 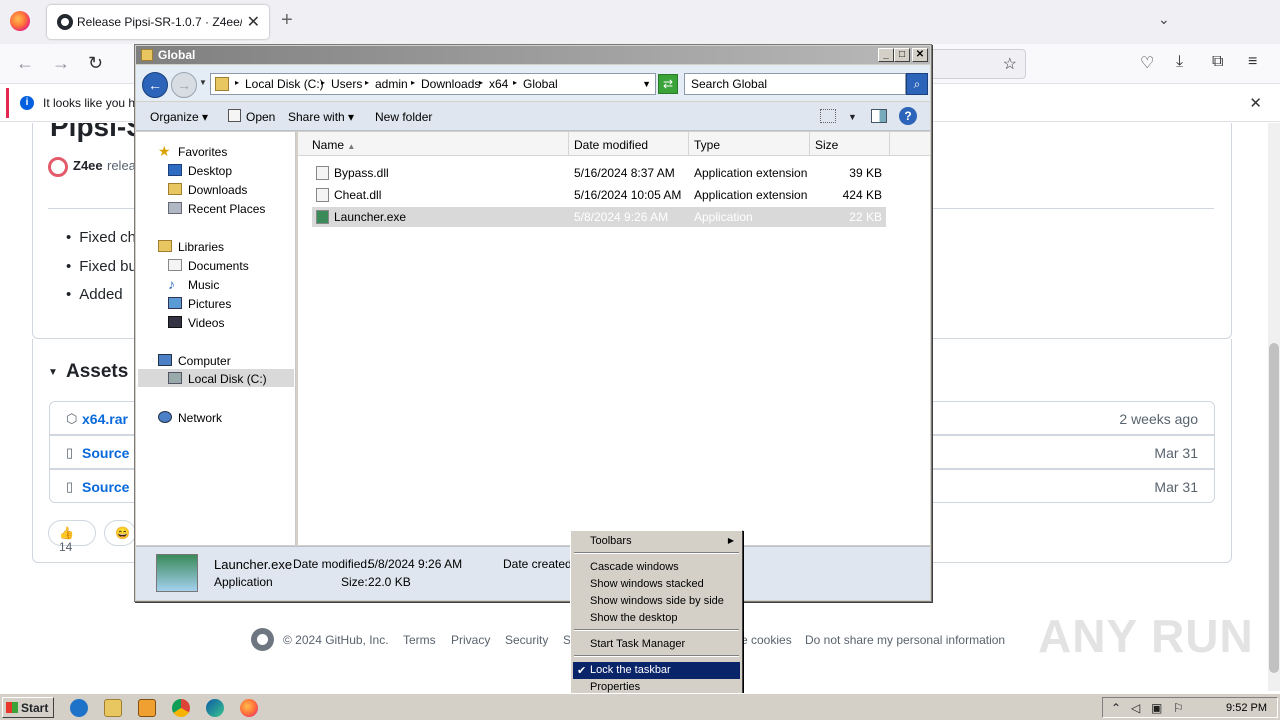 I want to click on bookmark-star-icon: ☆, so click(x=1010, y=64).